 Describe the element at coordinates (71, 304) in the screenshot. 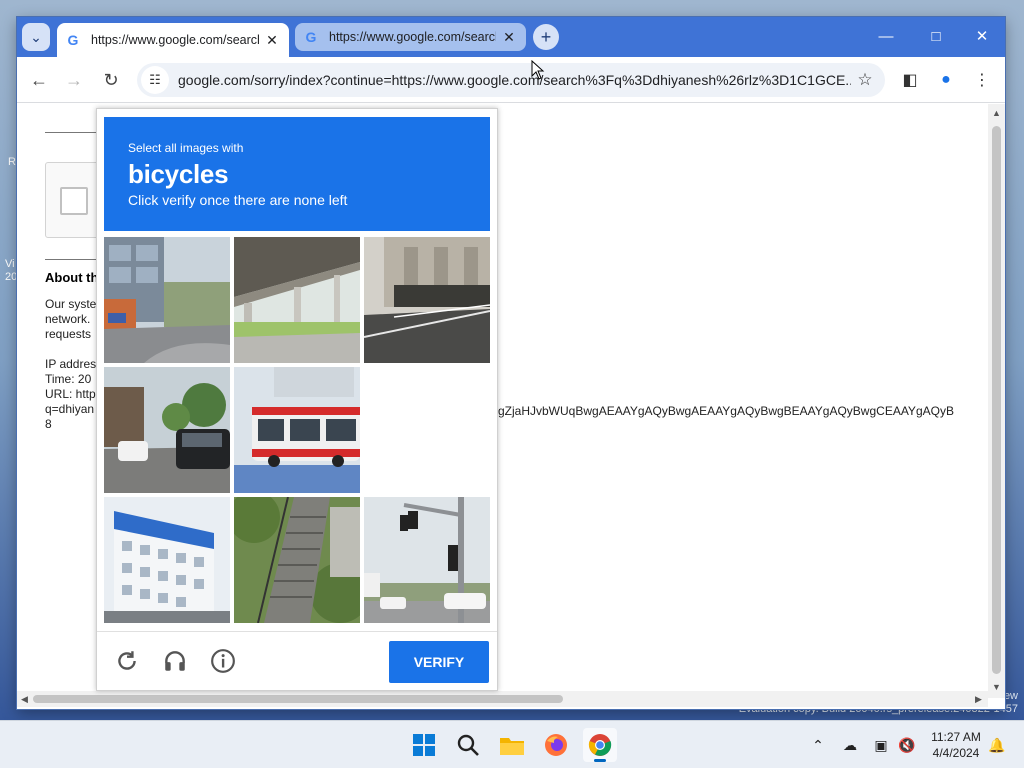

I see `body-text: Our syste` at that location.